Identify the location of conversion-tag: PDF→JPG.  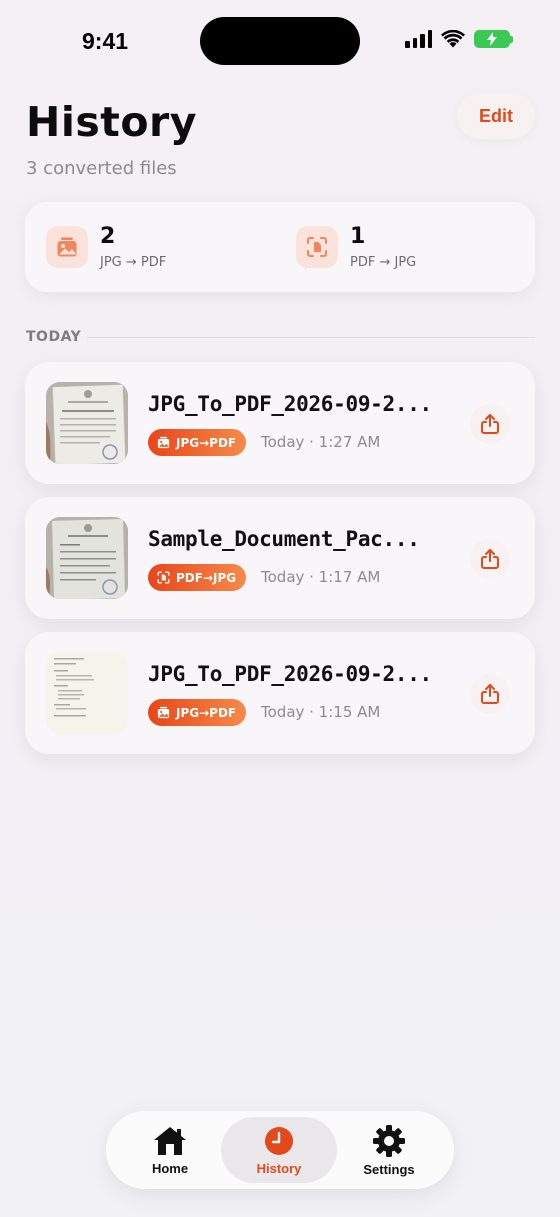
(197, 577).